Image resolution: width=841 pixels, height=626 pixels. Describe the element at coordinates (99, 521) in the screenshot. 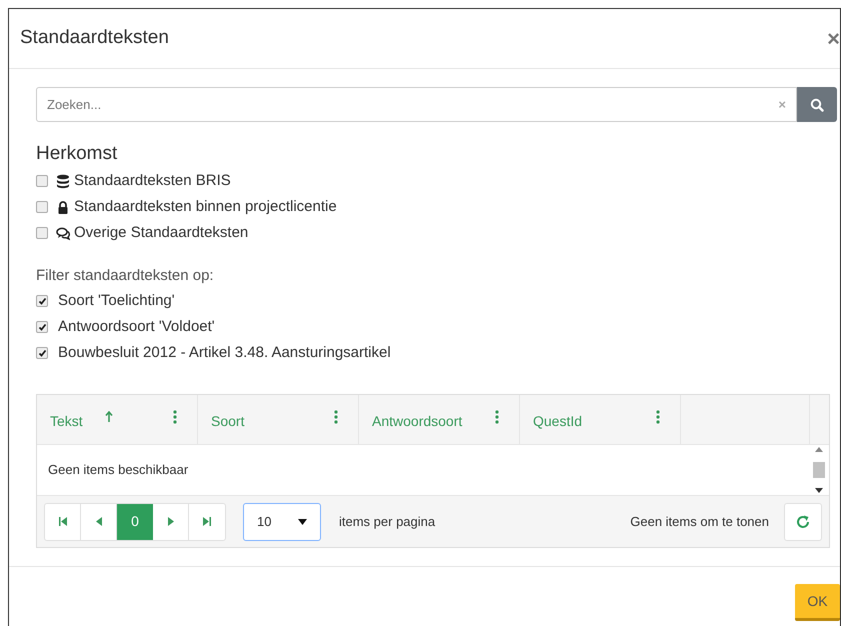

I see `previous-icon` at that location.